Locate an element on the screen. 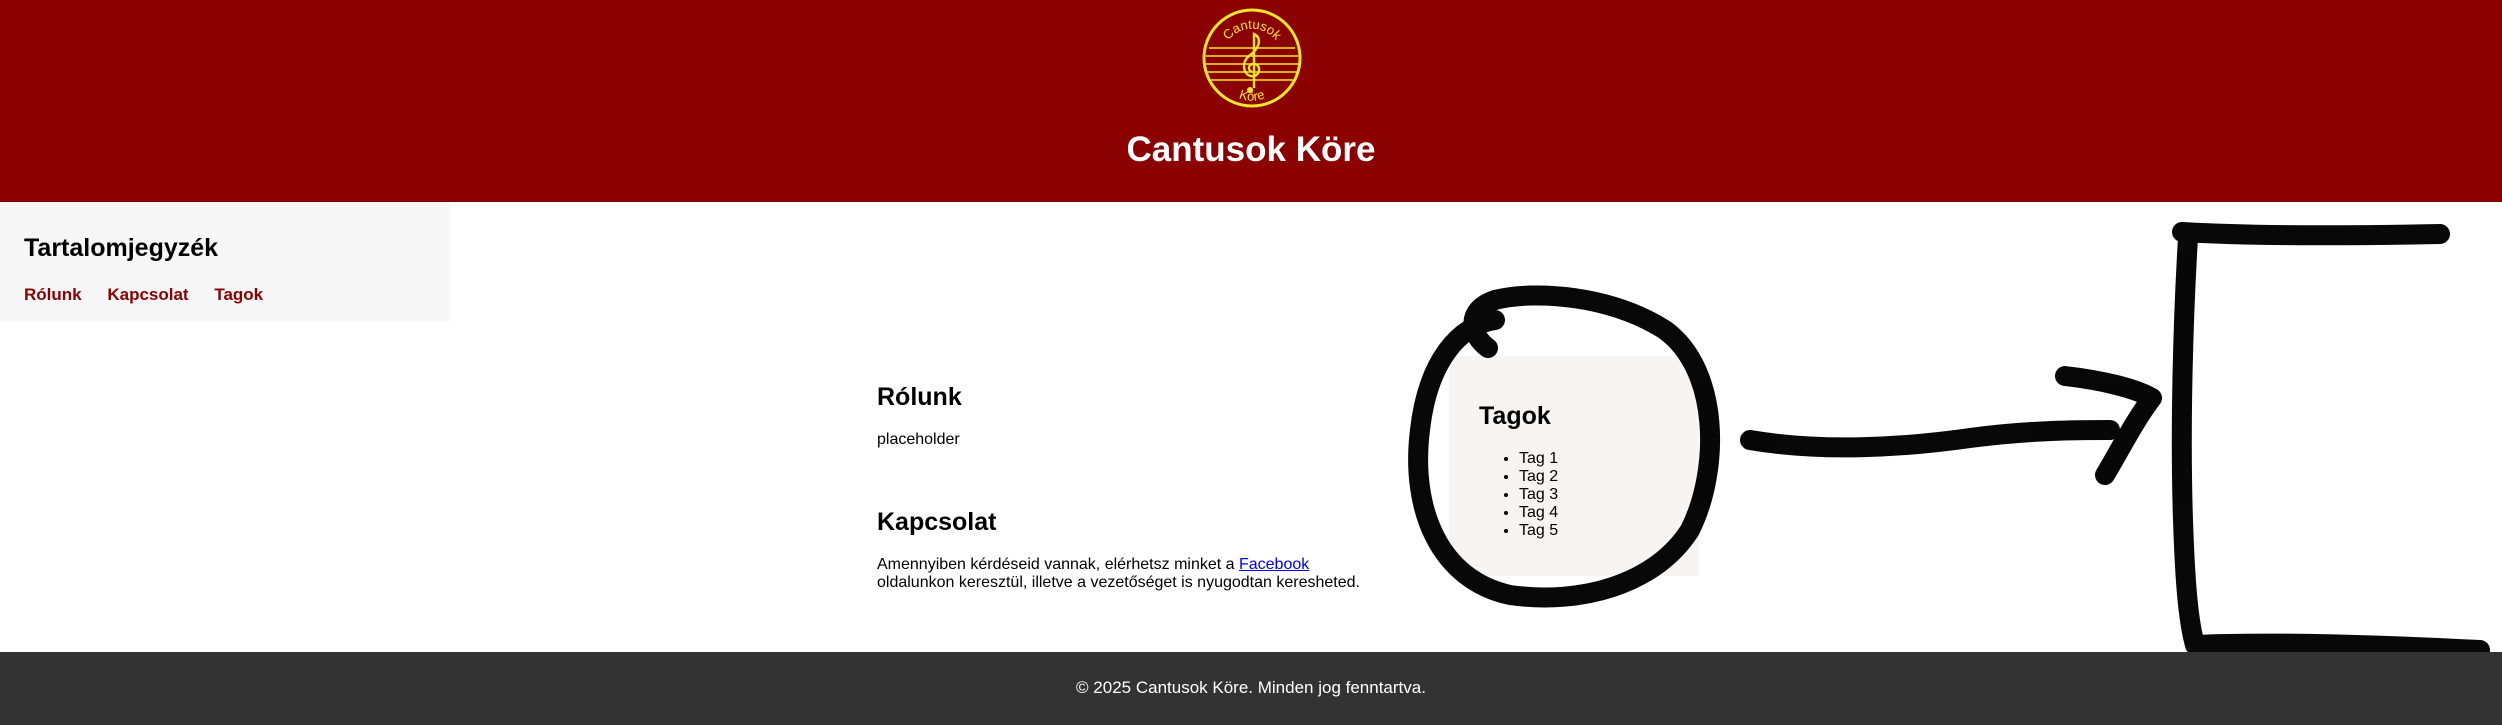 The image size is (2502, 725). toc-link-rolunk: Rólunk is located at coordinates (53, 294).